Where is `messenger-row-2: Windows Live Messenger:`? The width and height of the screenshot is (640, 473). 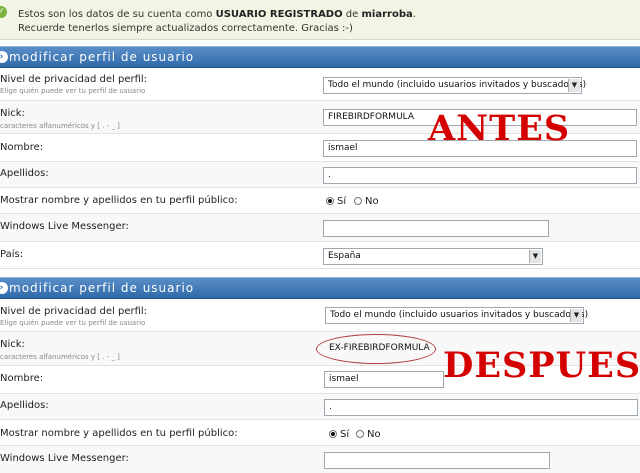
messenger-row-2: Windows Live Messenger: is located at coordinates (320, 459).